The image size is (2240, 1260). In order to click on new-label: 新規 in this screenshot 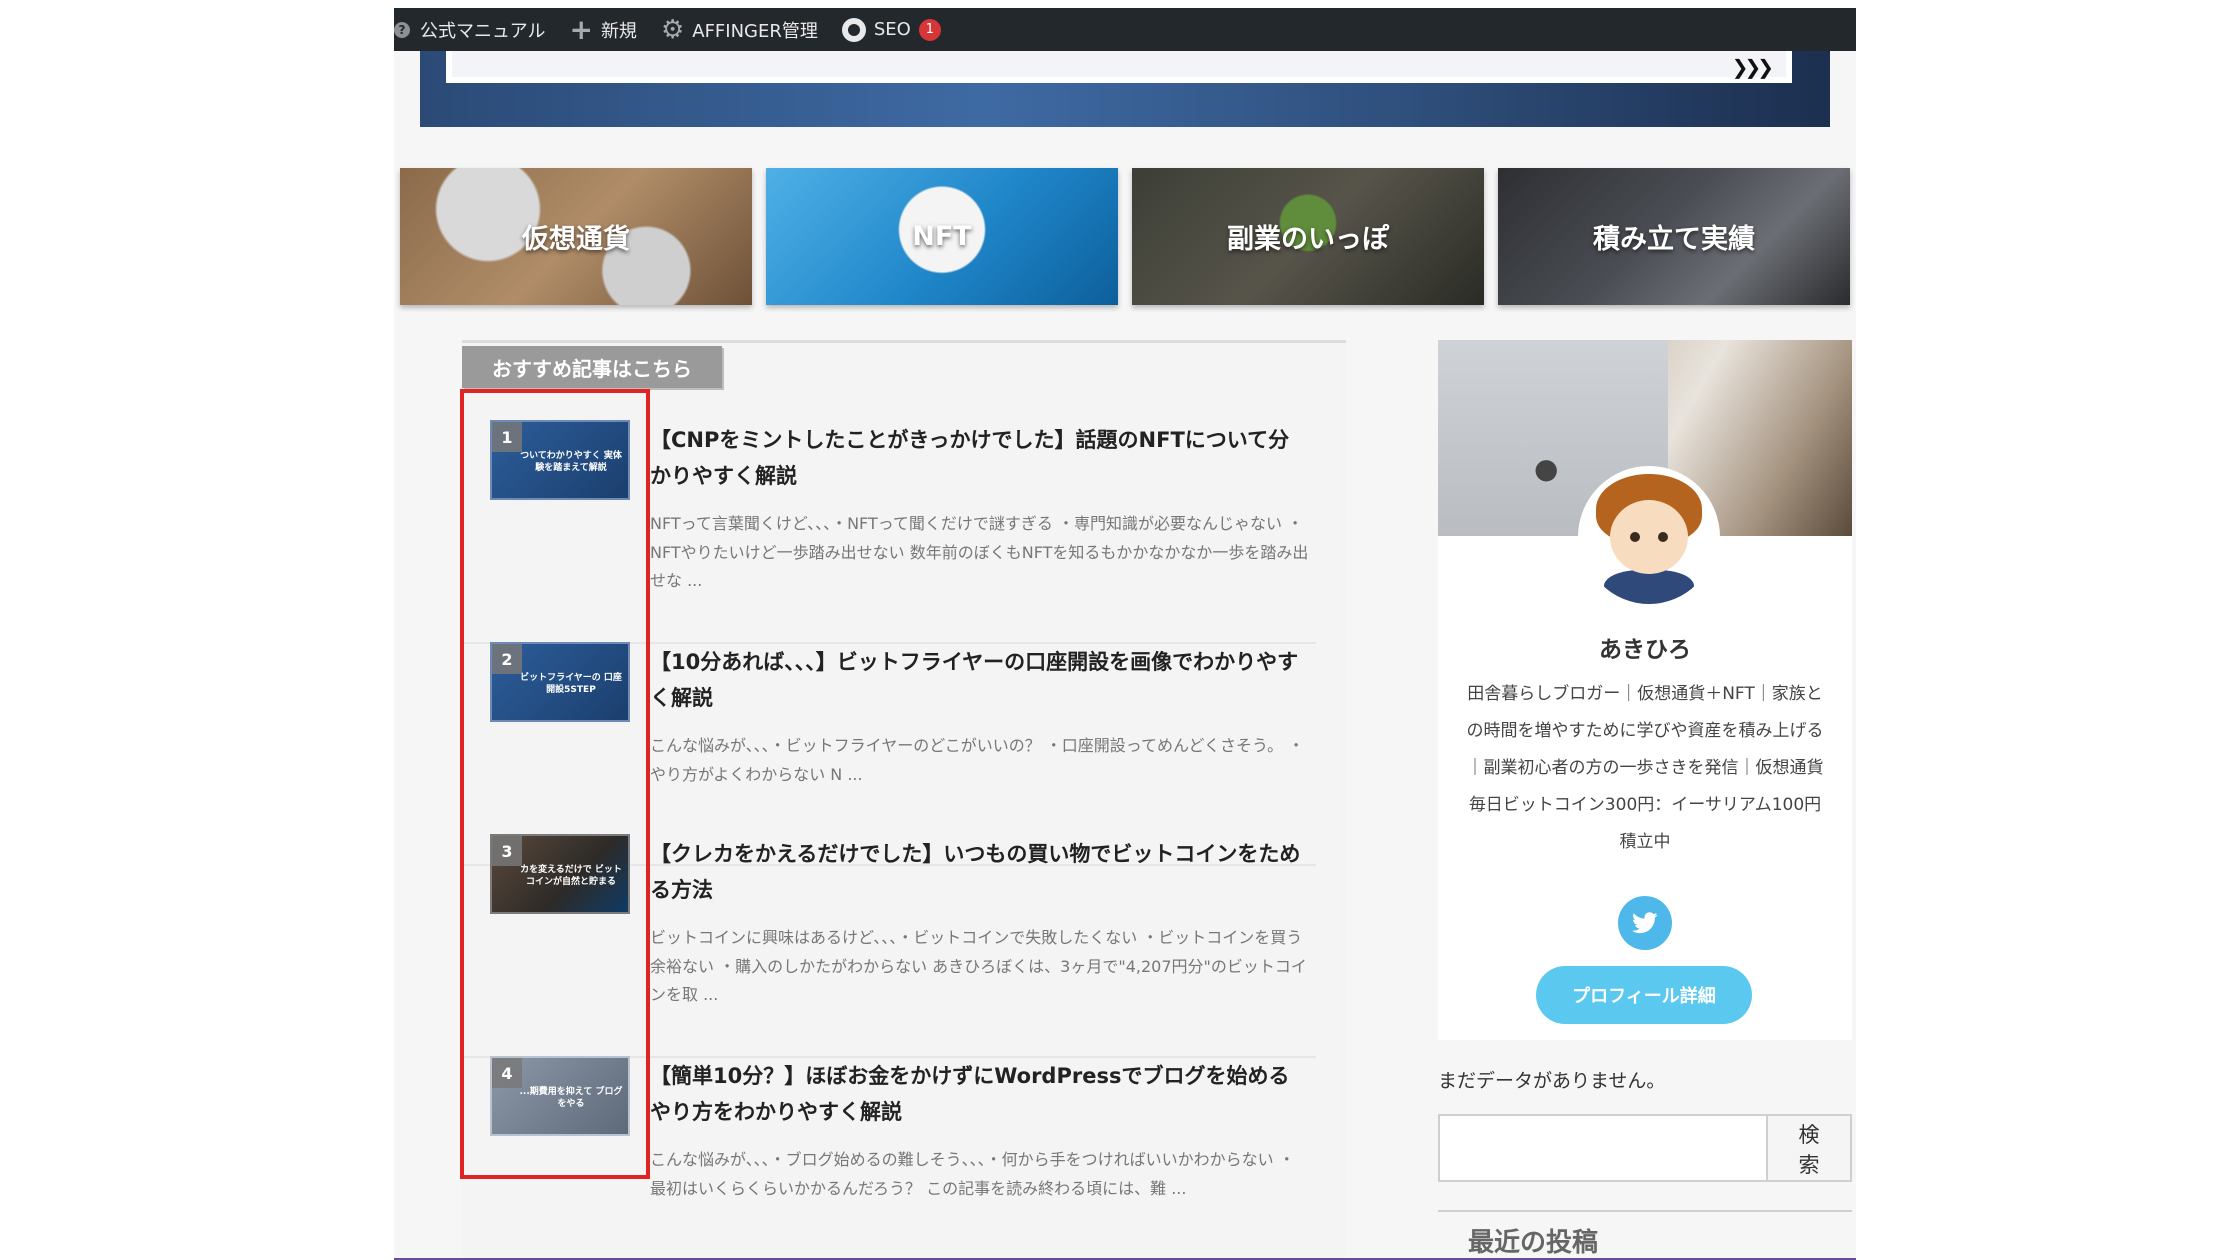, I will do `click(618, 31)`.